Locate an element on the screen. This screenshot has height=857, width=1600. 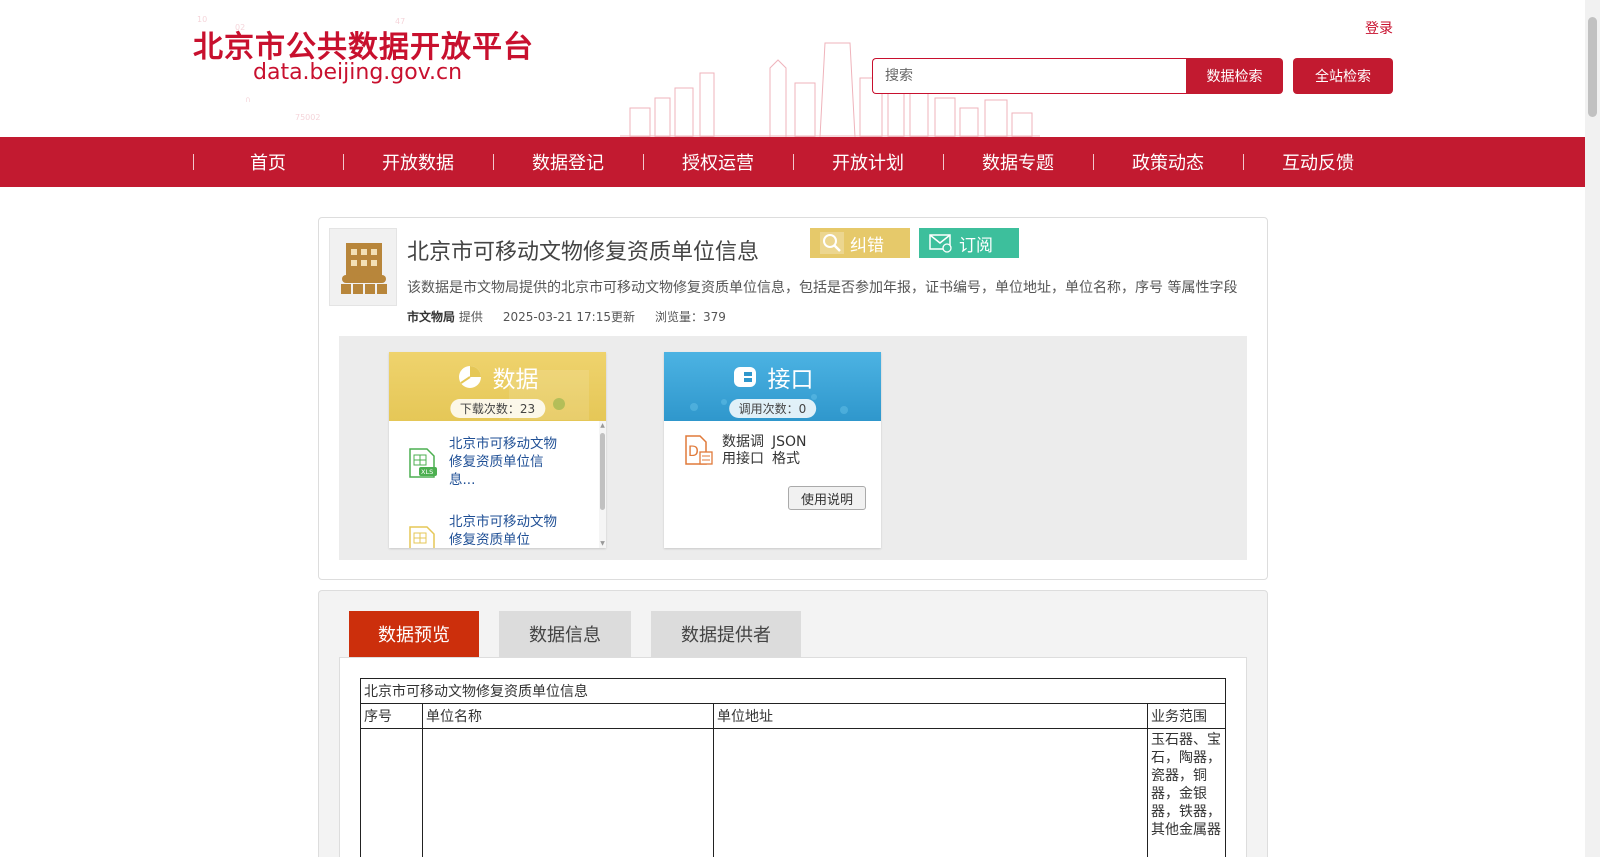
document-data-icon: D is located at coordinates (699, 450).